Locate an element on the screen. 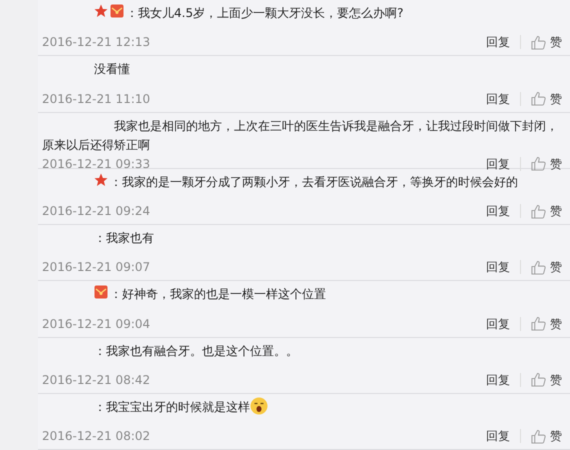 The height and width of the screenshot is (450, 570). comment-text: ：我家也有融合牙。也是这个位置。。 is located at coordinates (196, 351).